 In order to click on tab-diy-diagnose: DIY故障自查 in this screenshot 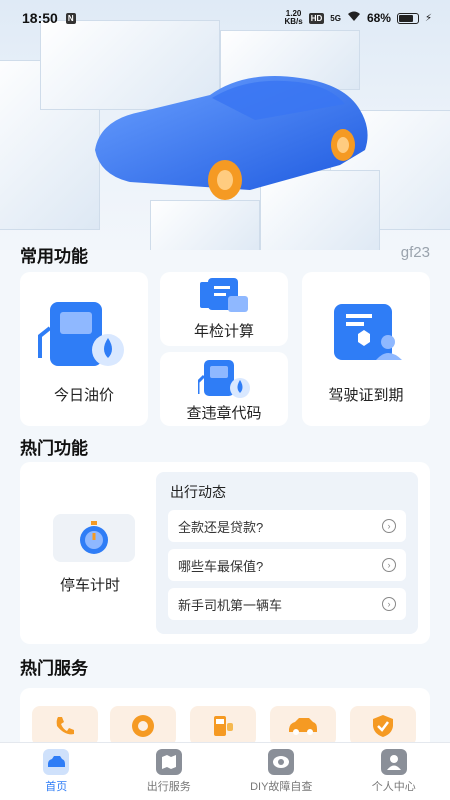, I will do `click(281, 771)`.